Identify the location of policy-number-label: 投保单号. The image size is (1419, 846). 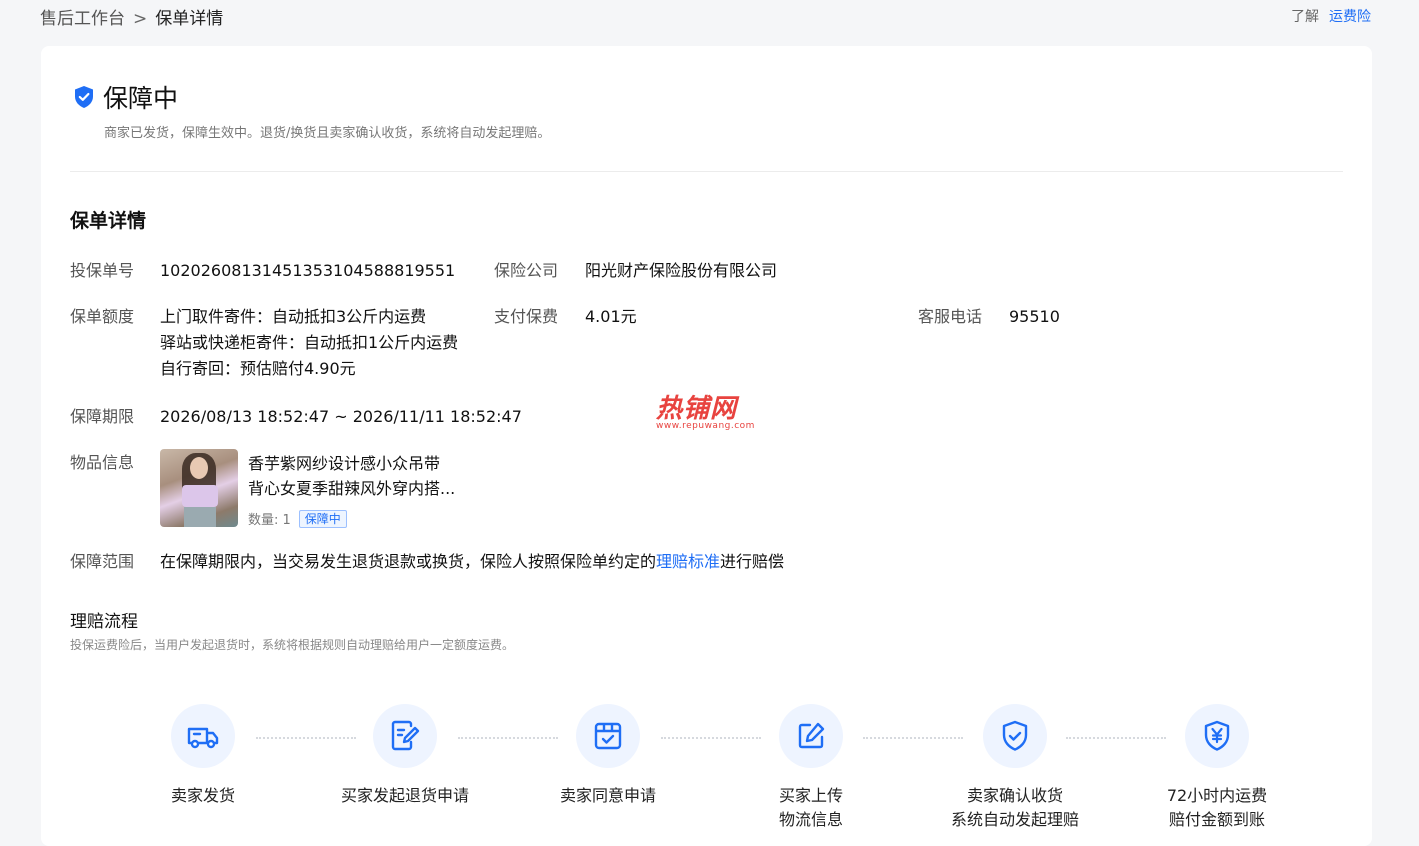
(102, 270).